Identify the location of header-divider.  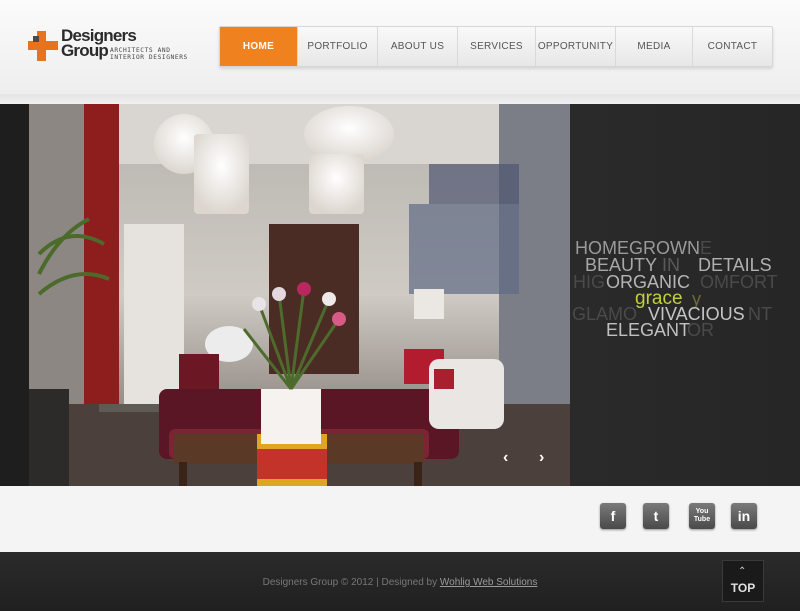
(400, 99).